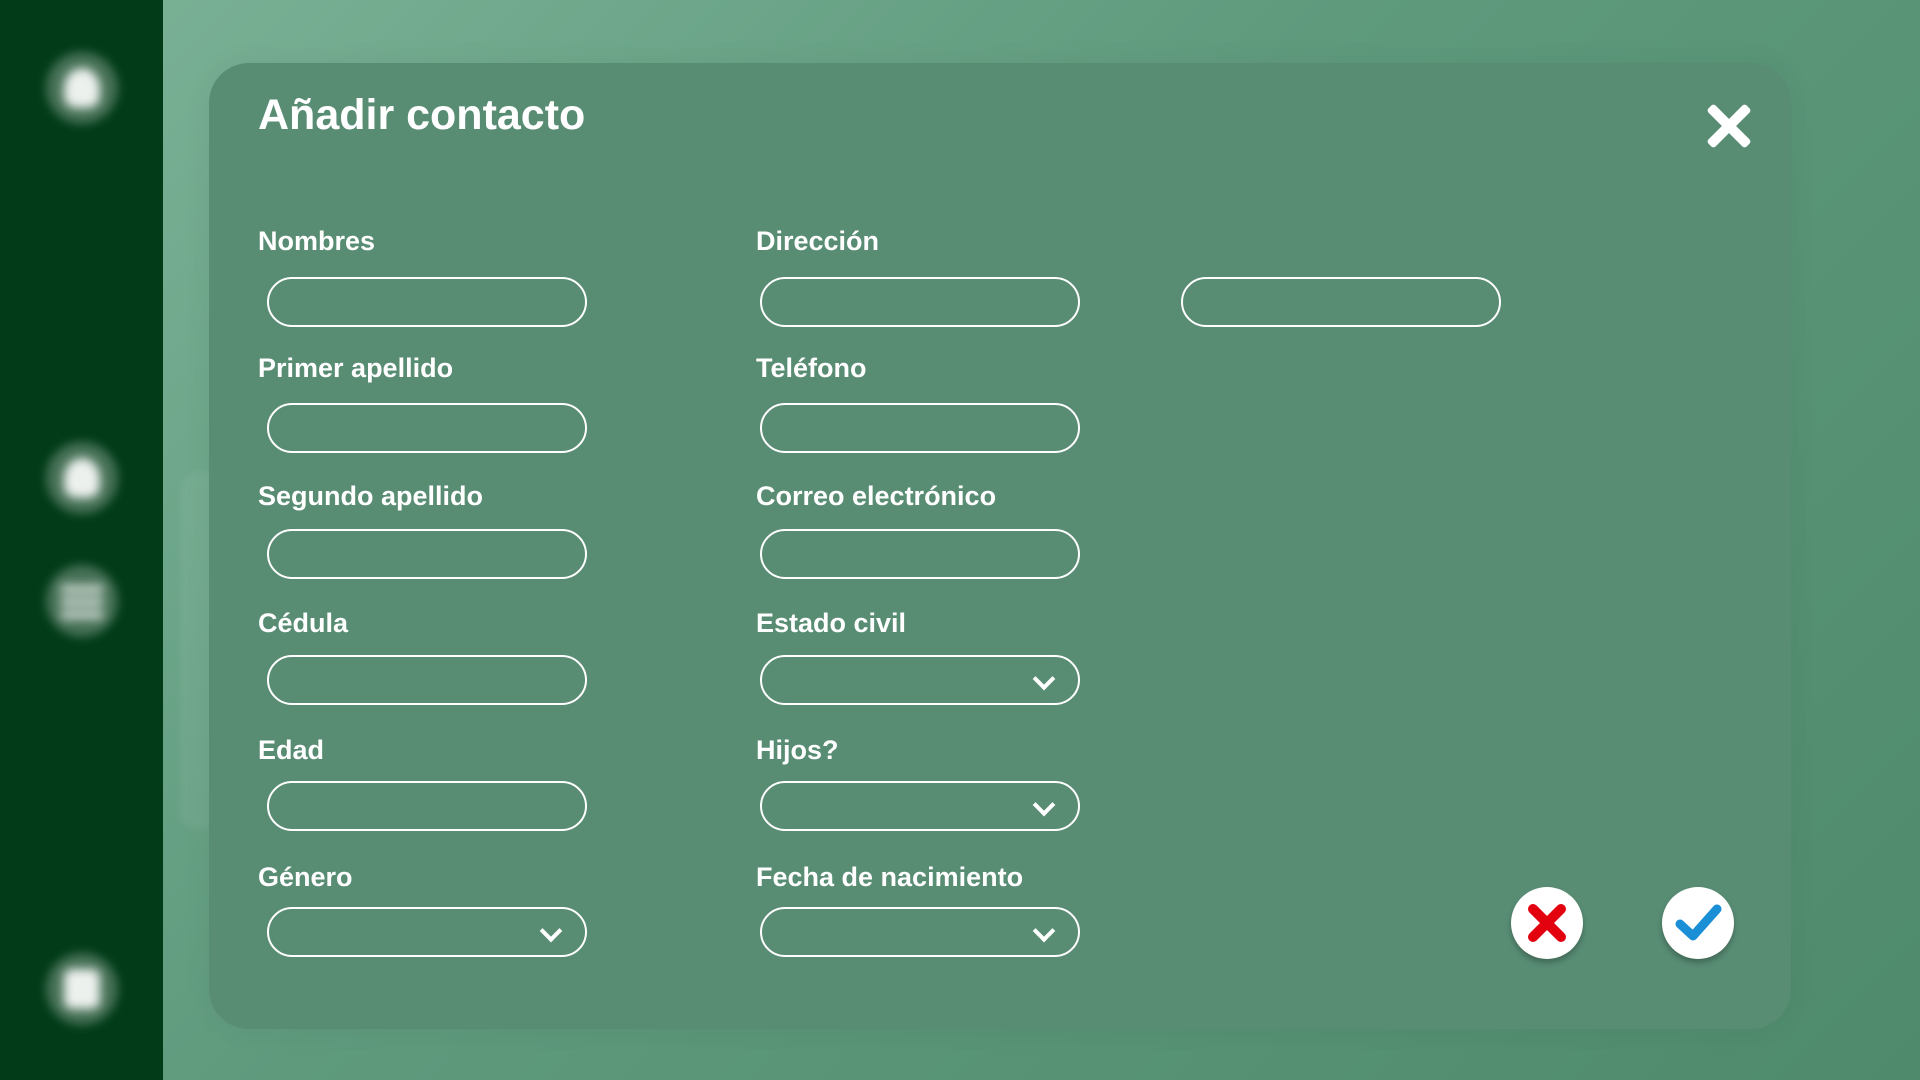  I want to click on segundo-apellido-label: Segundo apellido, so click(371, 496).